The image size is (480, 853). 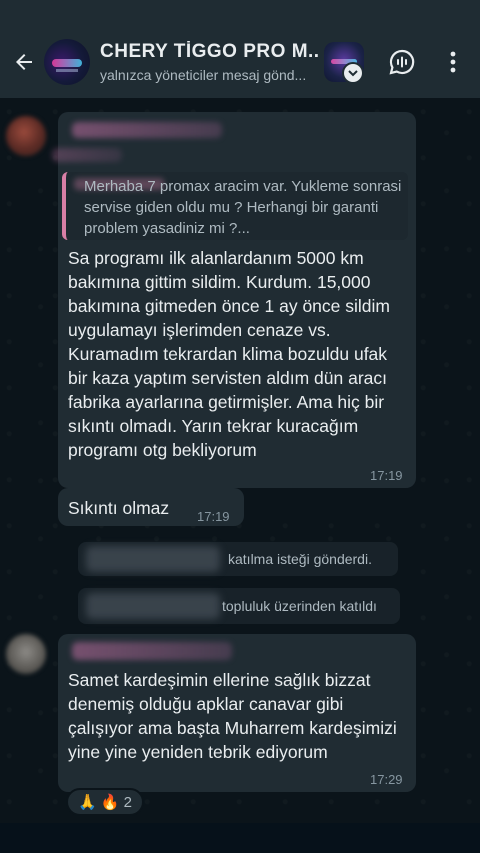 I want to click on reaction-emojis: 🙏 🔥, so click(x=99, y=802).